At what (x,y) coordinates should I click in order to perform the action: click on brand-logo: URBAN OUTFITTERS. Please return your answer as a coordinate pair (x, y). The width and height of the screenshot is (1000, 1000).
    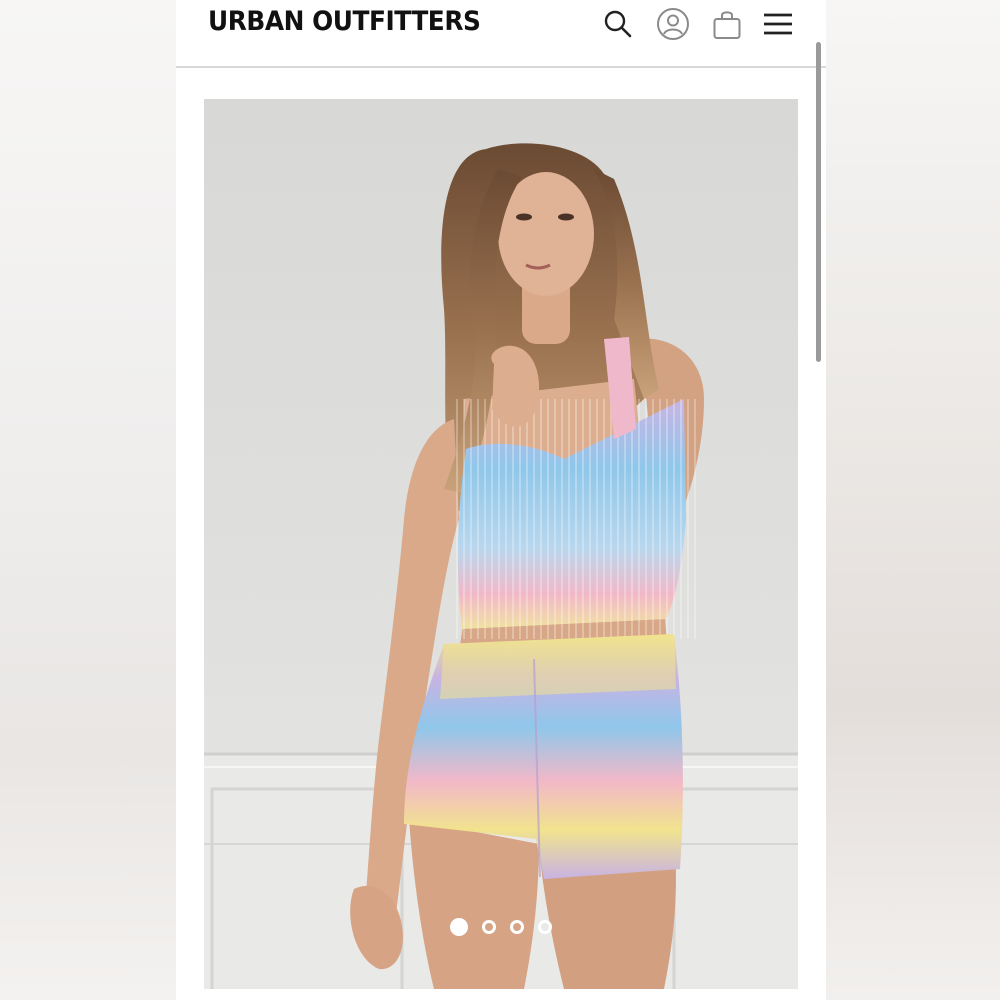
    Looking at the image, I should click on (344, 21).